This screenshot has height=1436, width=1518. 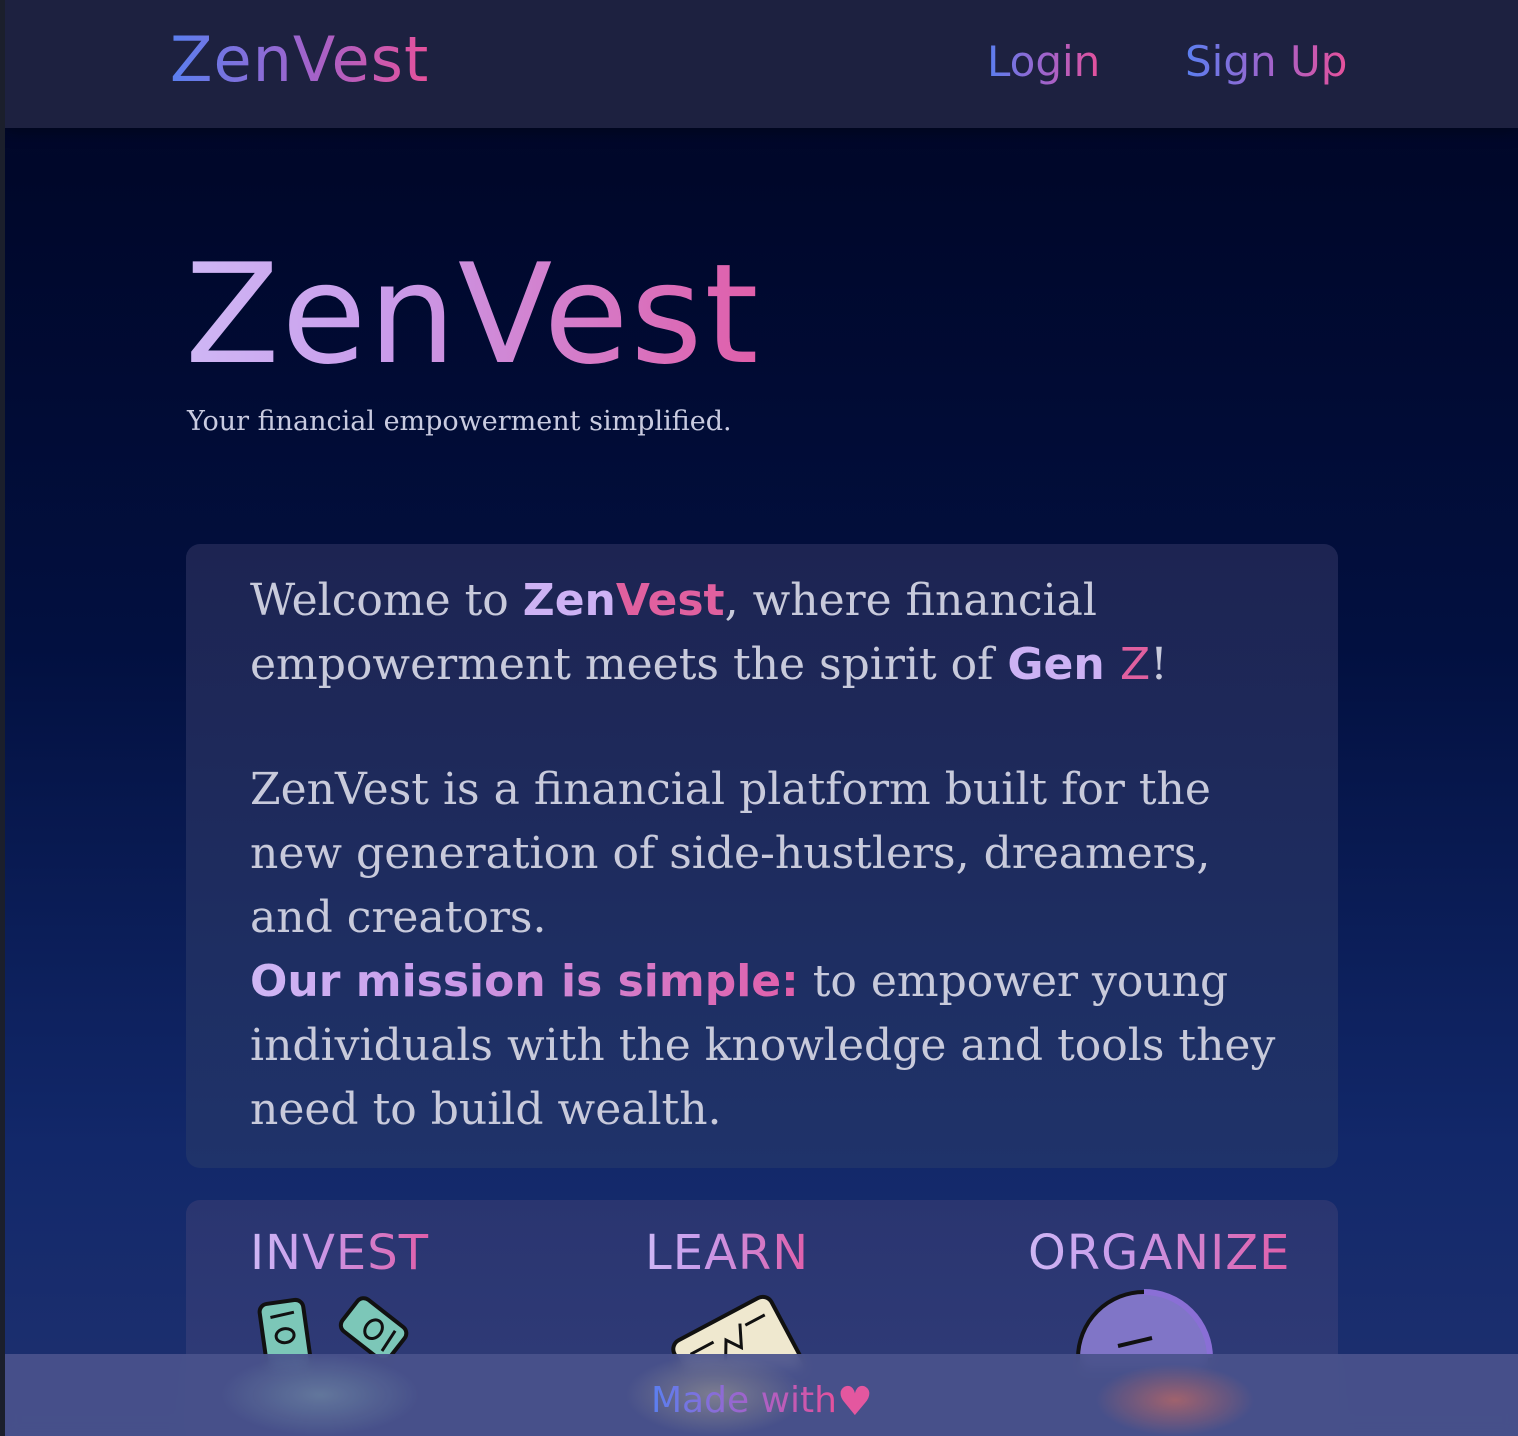 I want to click on footer-made-with-text: Made with, so click(x=744, y=1401).